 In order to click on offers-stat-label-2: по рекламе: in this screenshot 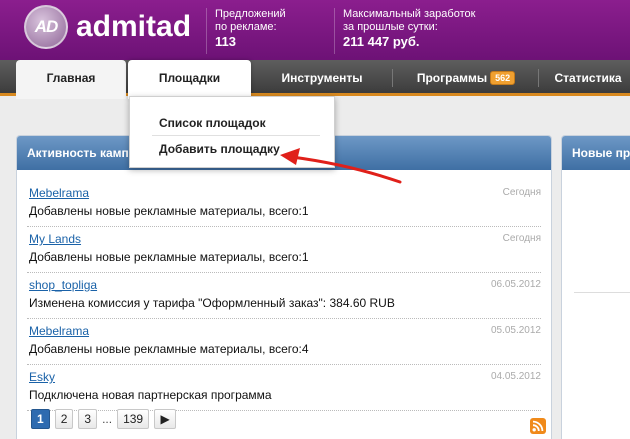, I will do `click(246, 27)`.